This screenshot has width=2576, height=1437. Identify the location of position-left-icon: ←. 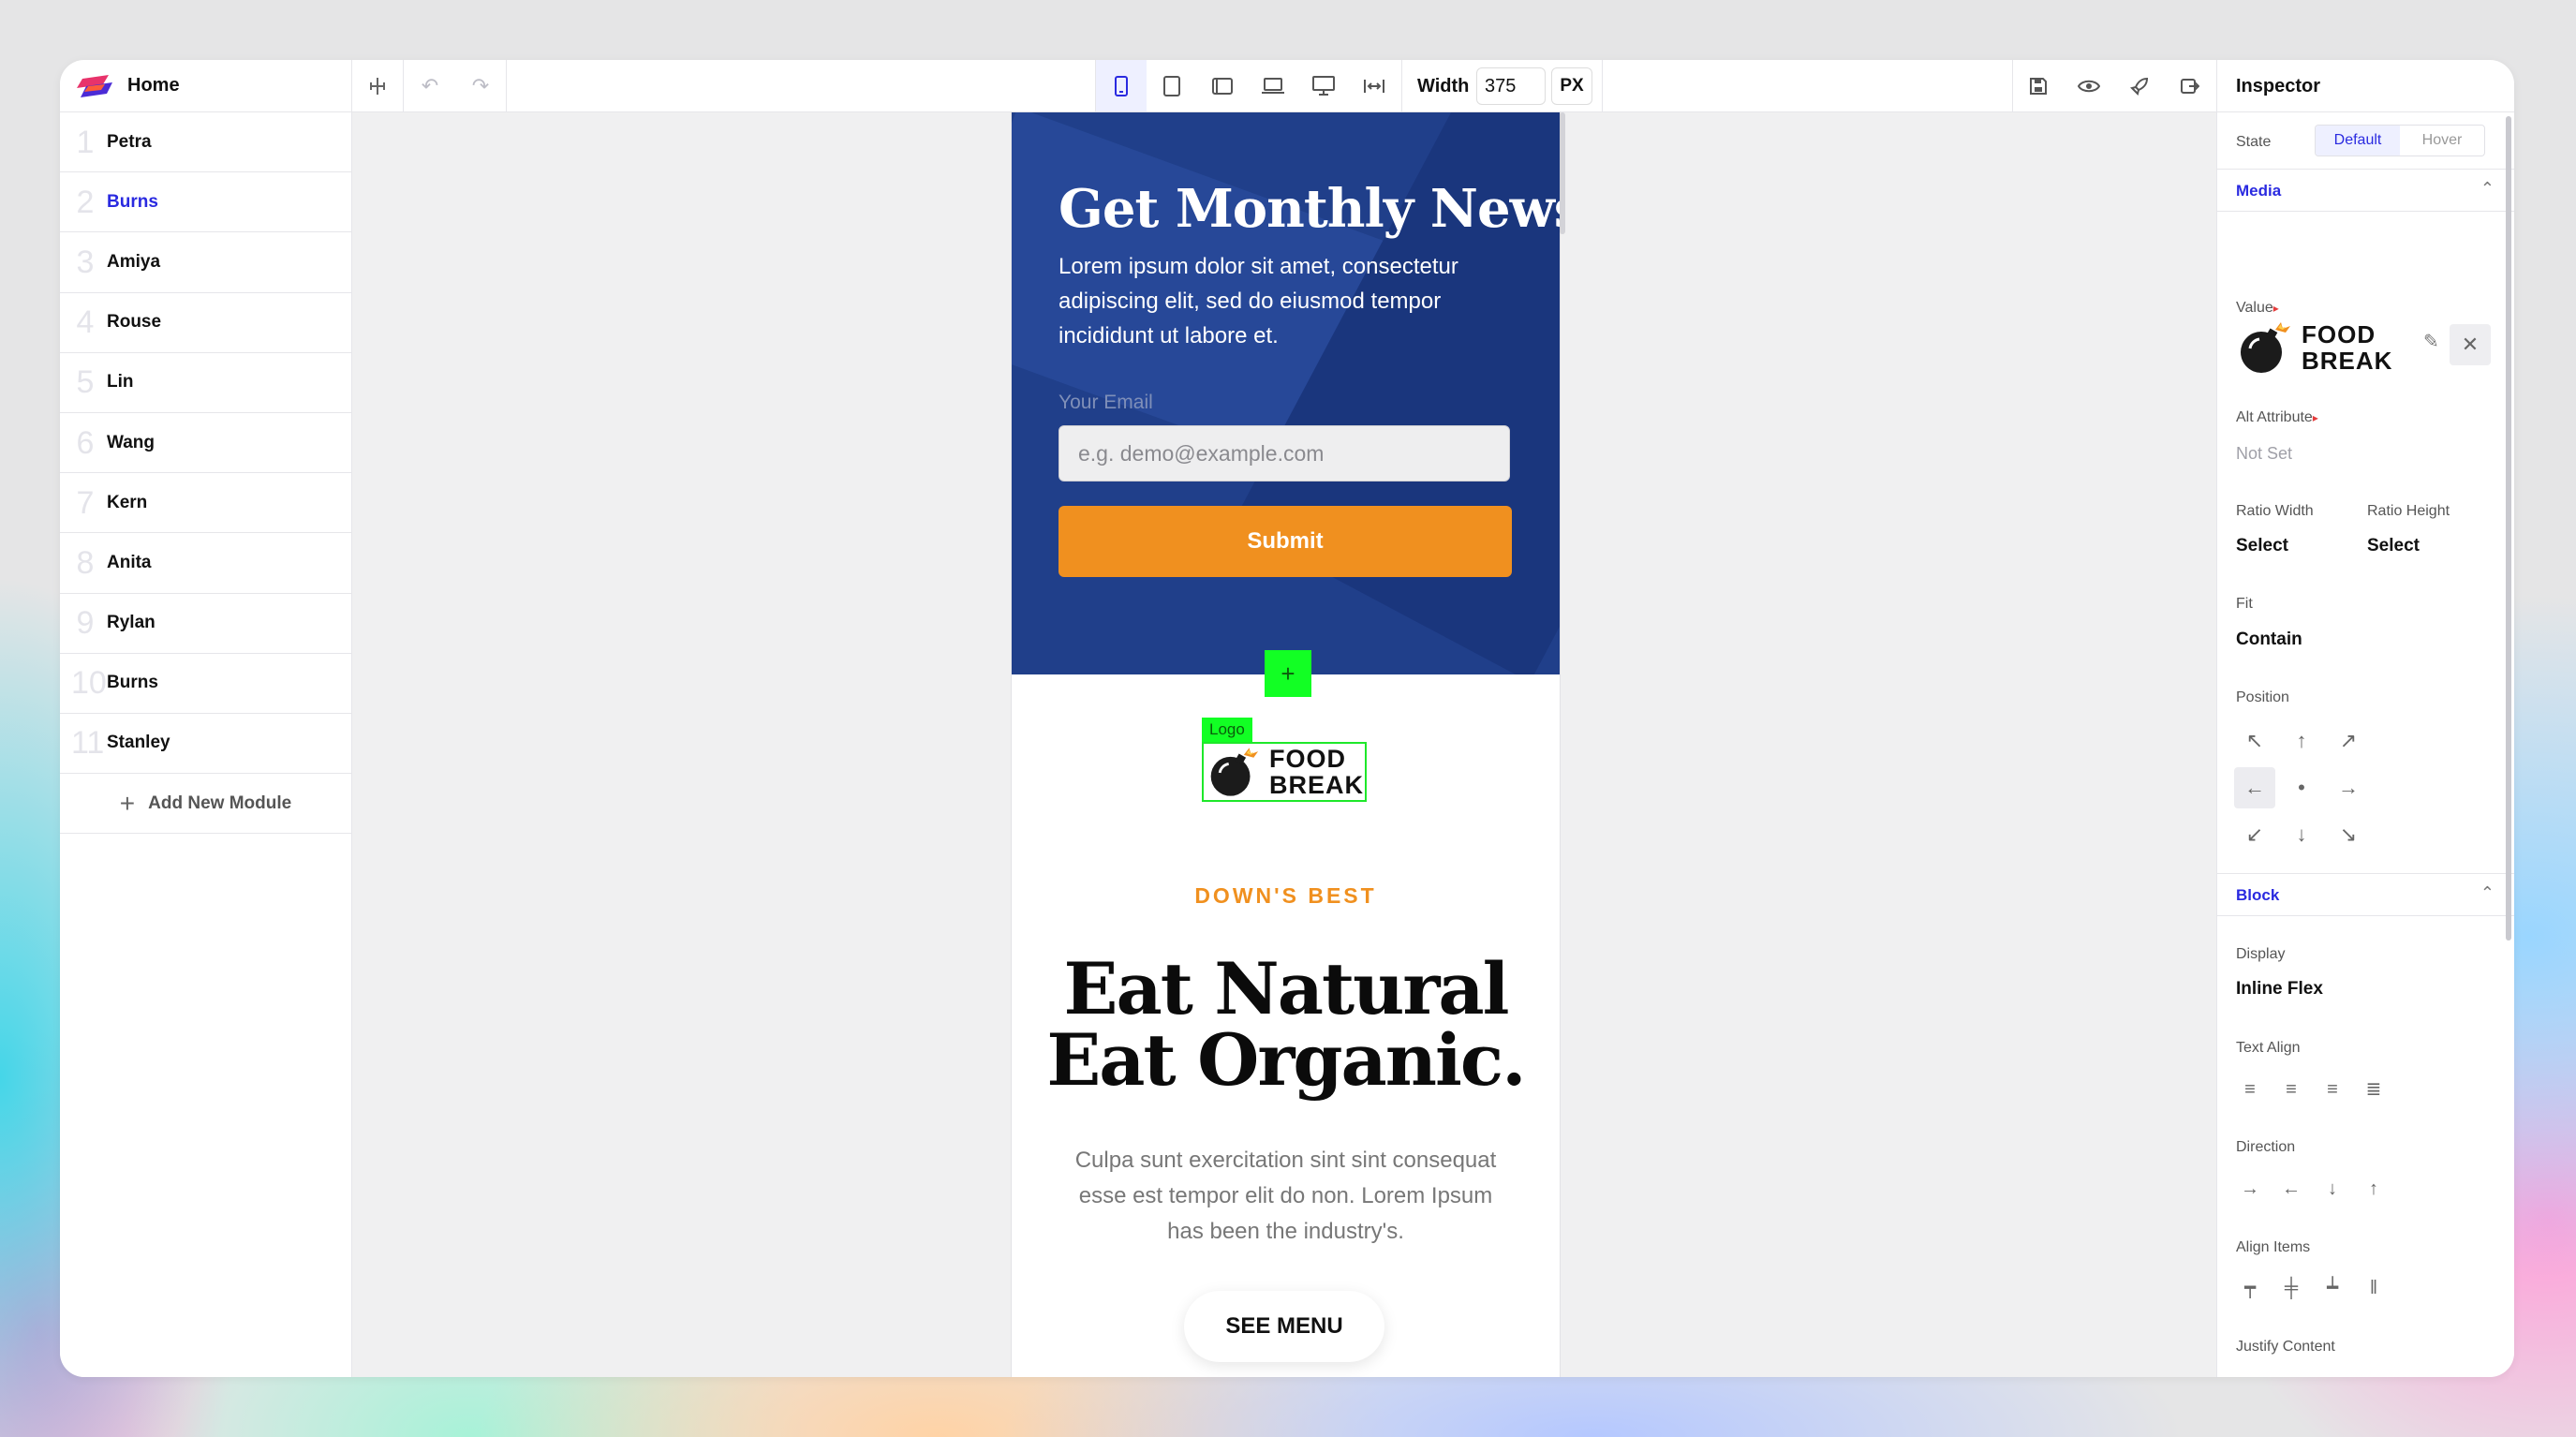
(2254, 787).